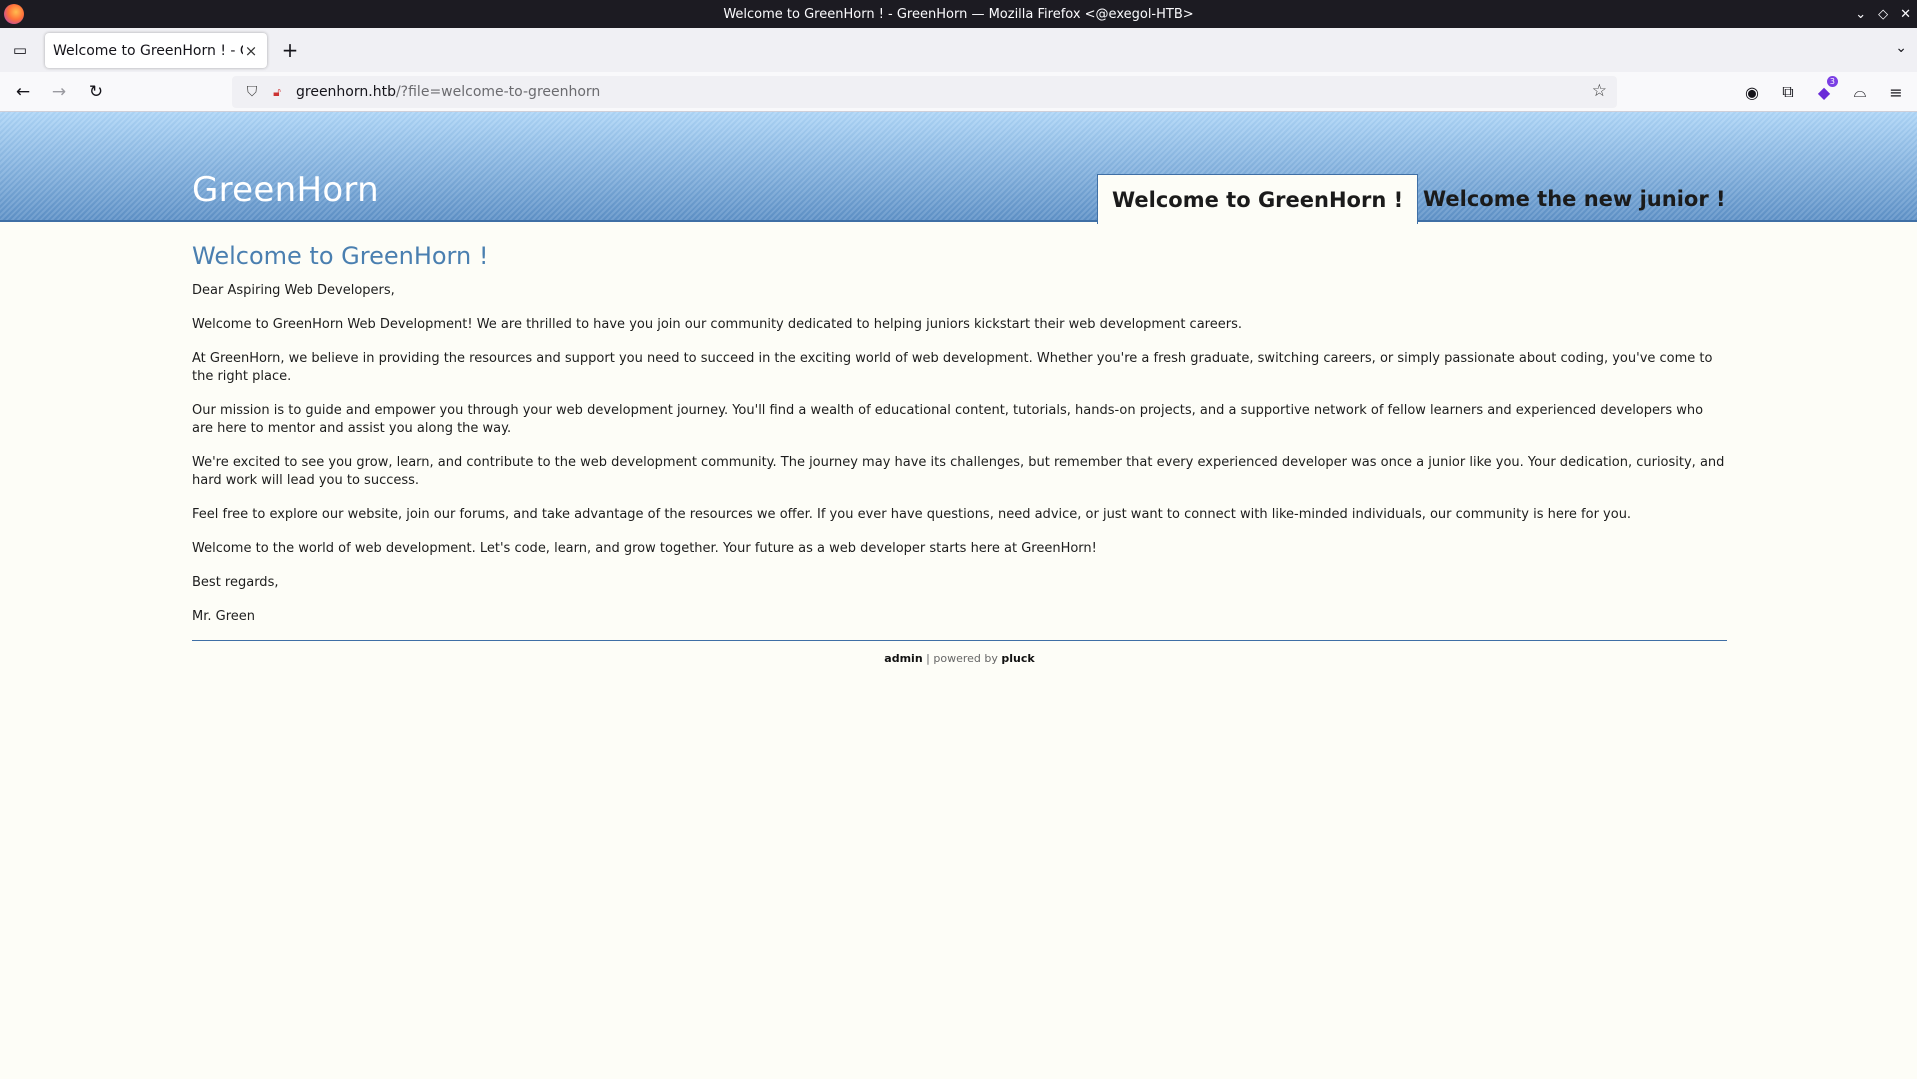 The width and height of the screenshot is (1917, 1079). I want to click on site-title: GreenHorn, so click(285, 190).